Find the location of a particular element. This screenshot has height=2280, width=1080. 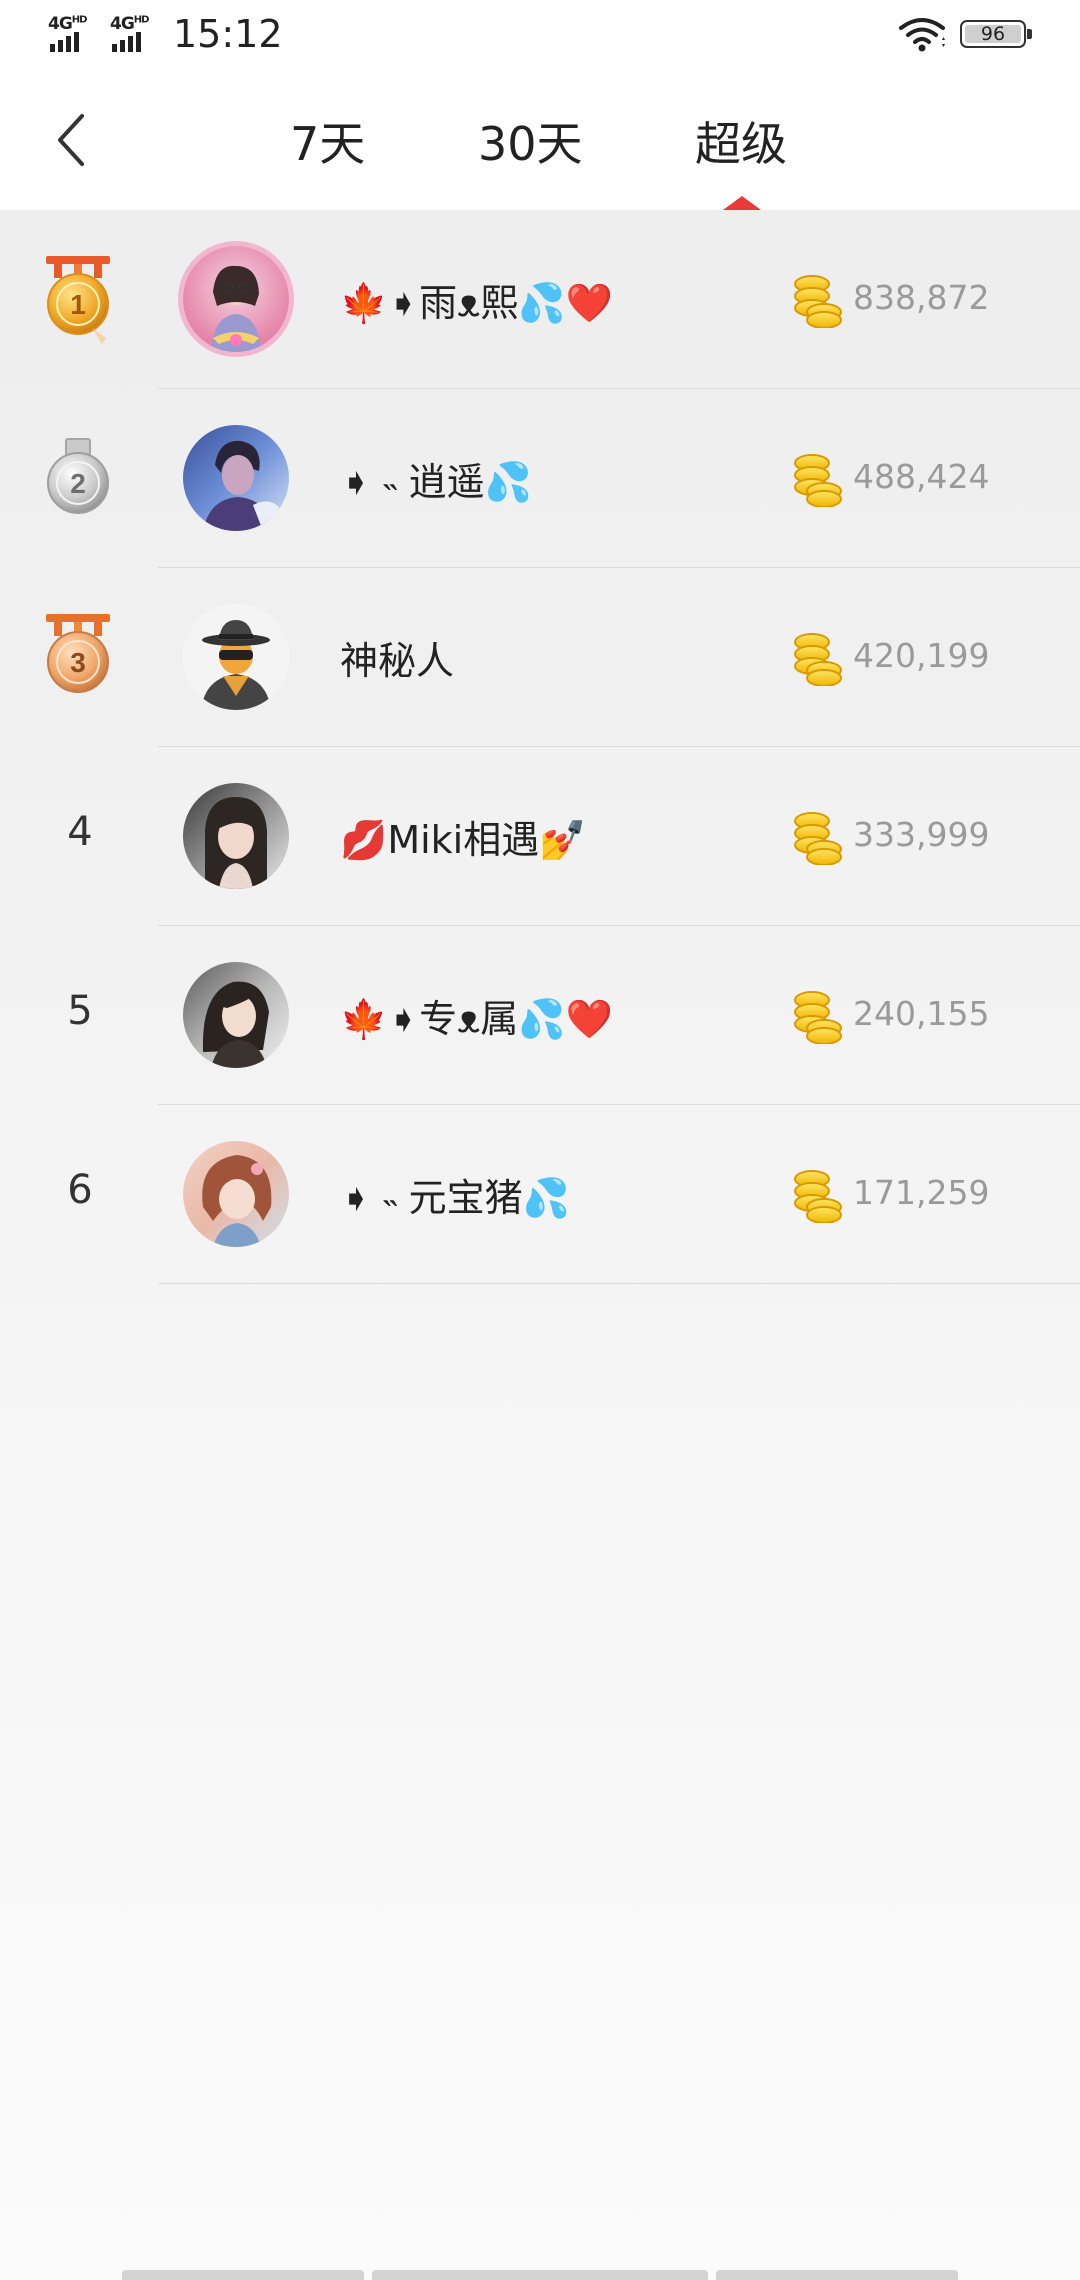

rank-number: 6 is located at coordinates (80, 1190).